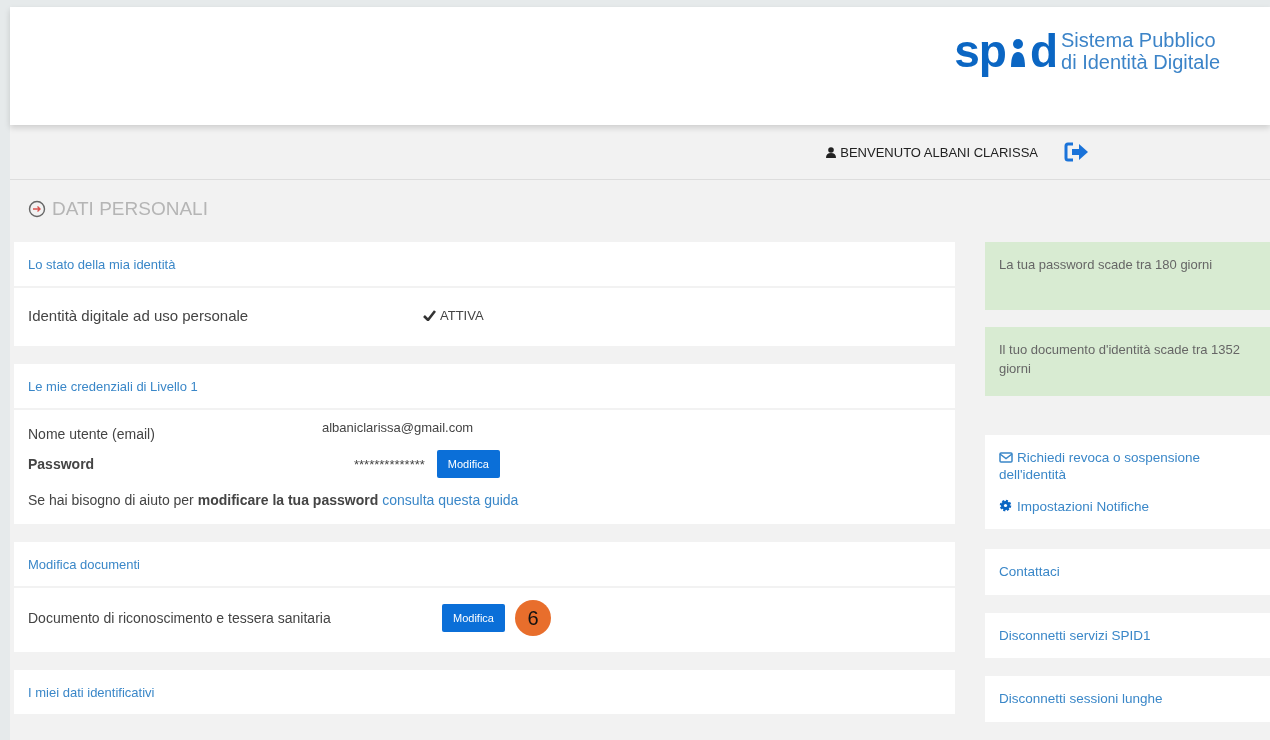 The height and width of the screenshot is (740, 1270). What do you see at coordinates (429, 315) in the screenshot?
I see `check-icon` at bounding box center [429, 315].